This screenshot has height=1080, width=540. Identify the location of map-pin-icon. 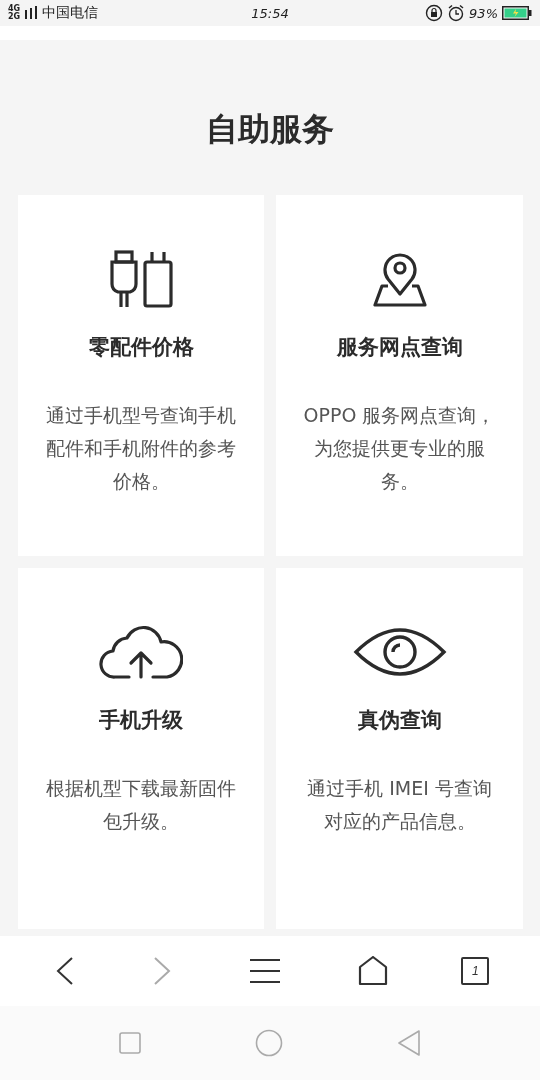
(399, 279).